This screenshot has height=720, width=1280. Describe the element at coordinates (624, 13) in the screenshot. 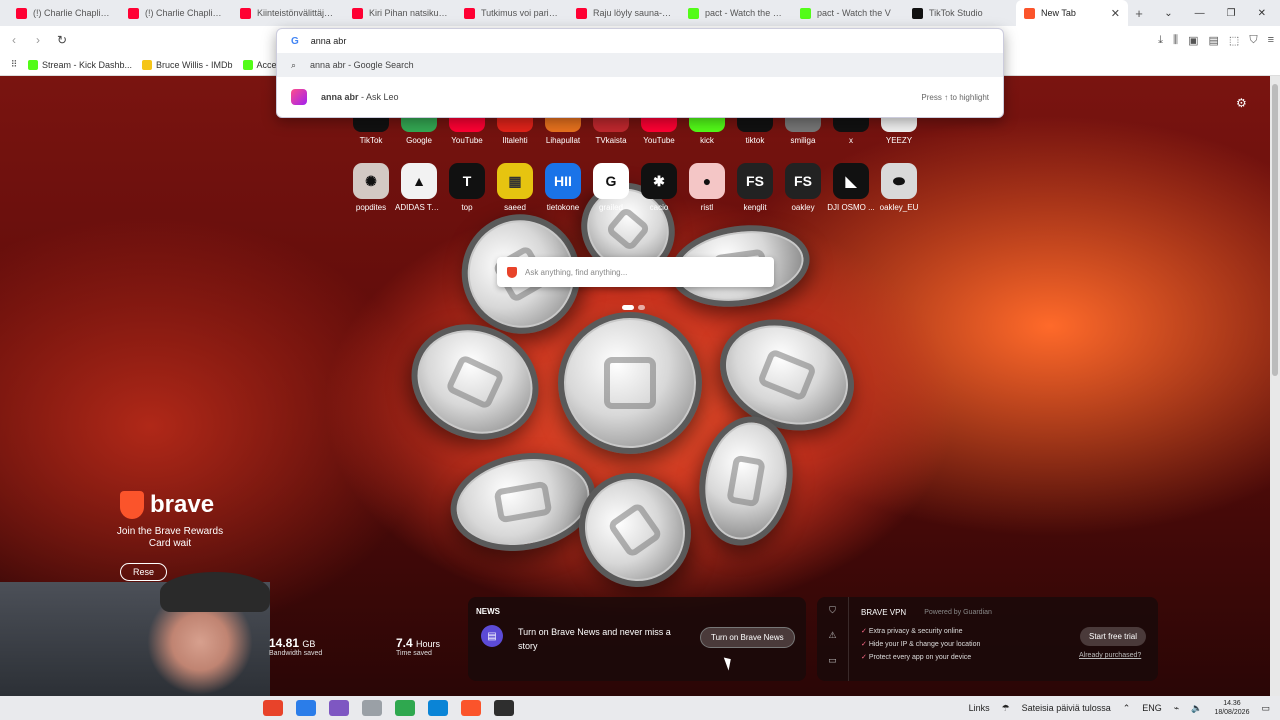

I see `browser-tab: Raju löyly sauna-set` at that location.